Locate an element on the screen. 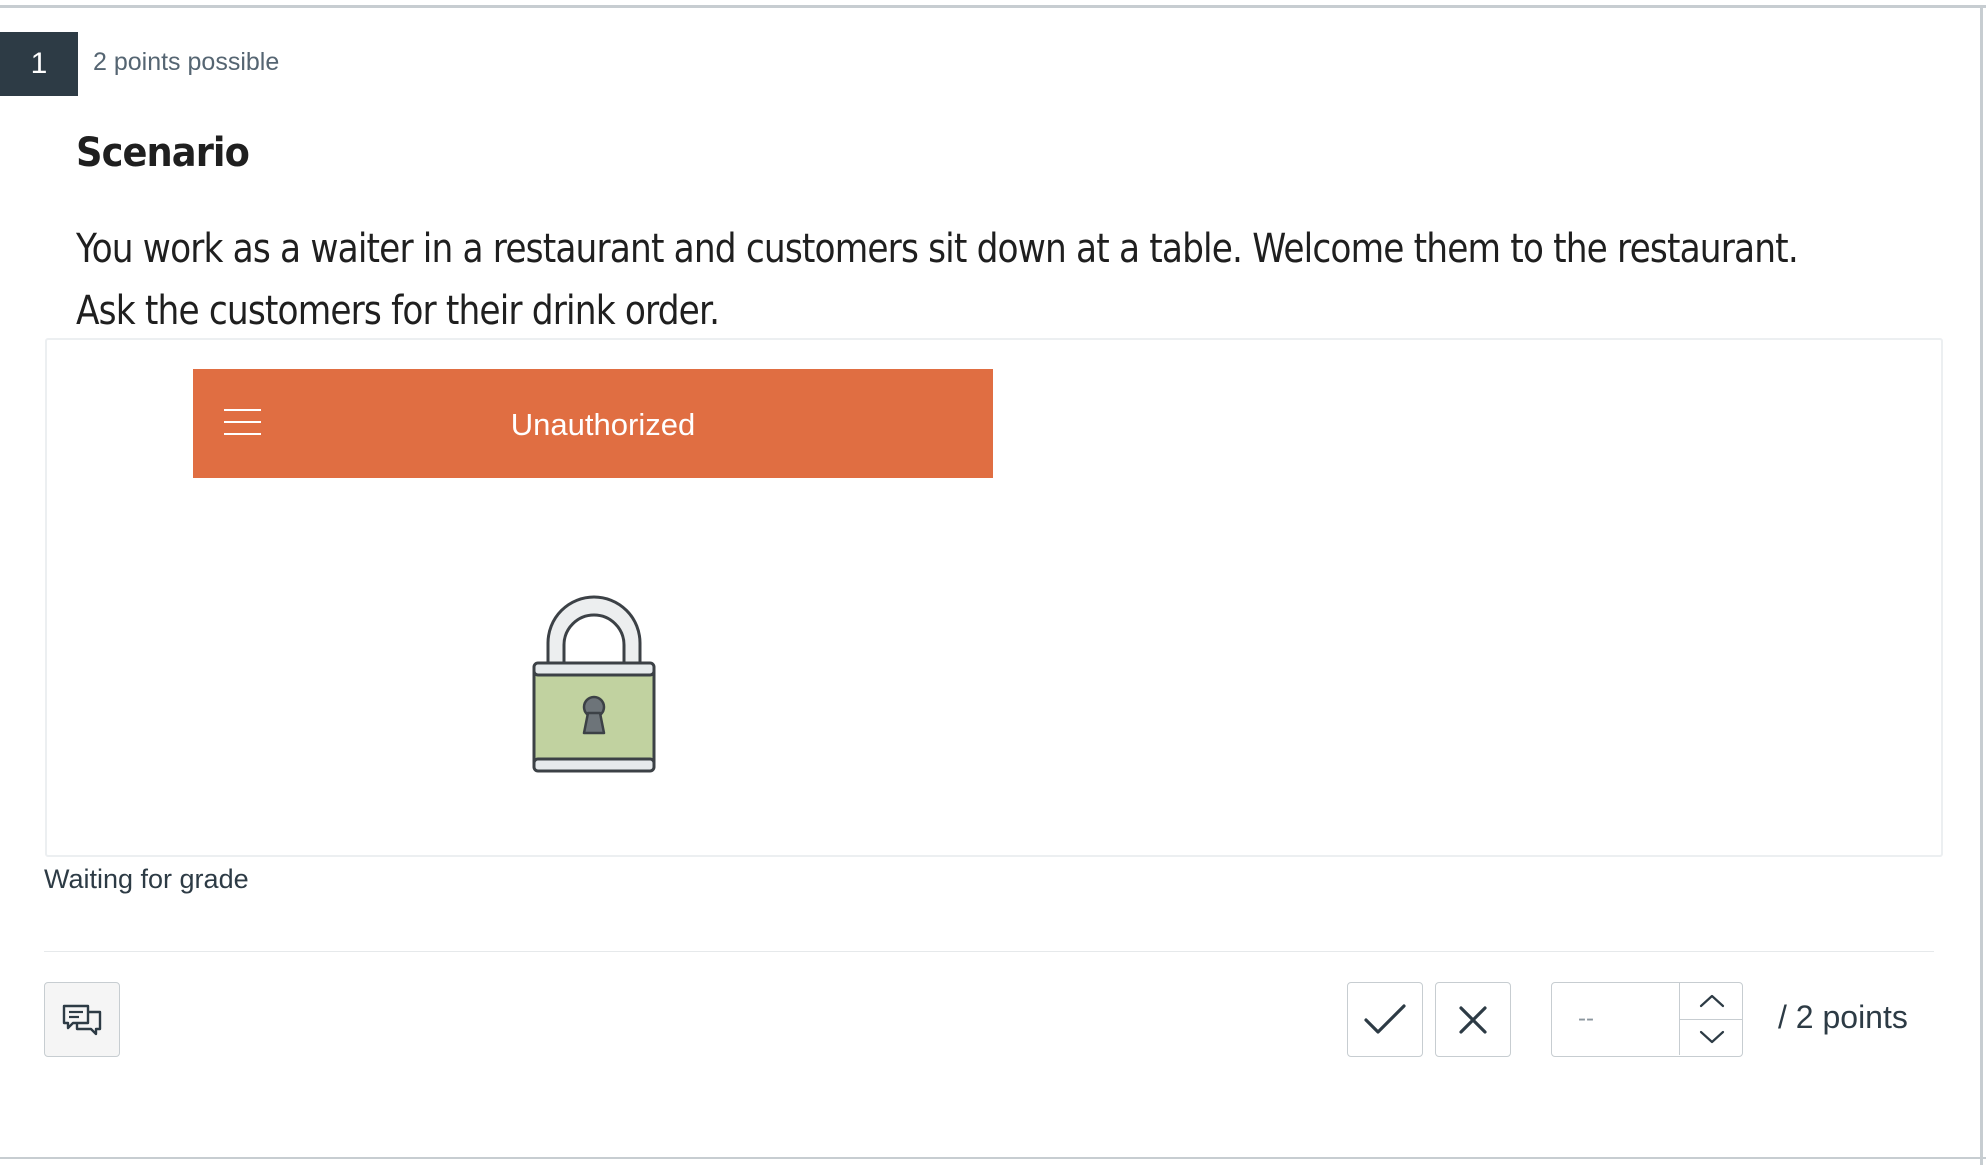  top-border is located at coordinates (993, 6).